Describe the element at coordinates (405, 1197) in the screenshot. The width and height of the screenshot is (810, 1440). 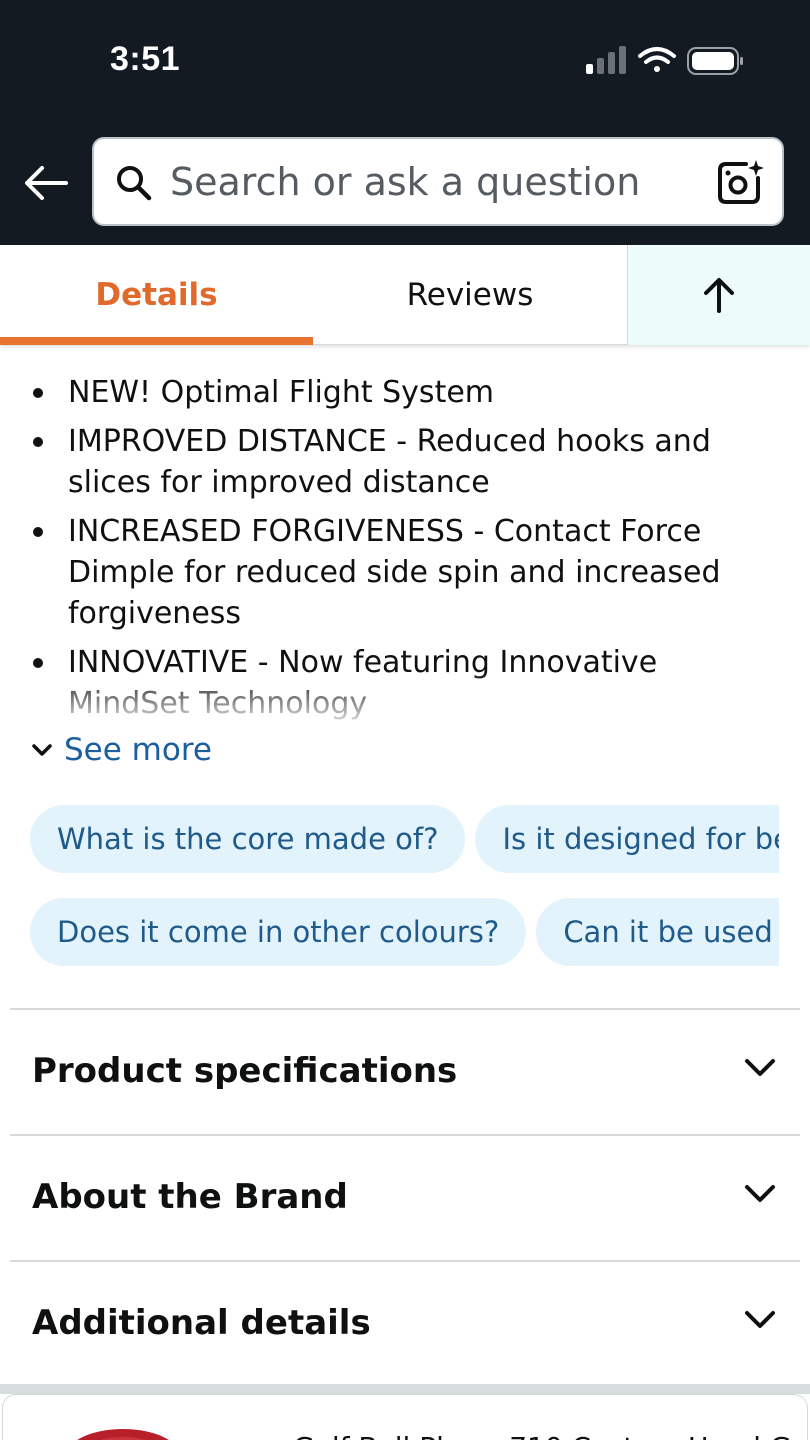
I see `accordion-about-brand: About the Brand` at that location.